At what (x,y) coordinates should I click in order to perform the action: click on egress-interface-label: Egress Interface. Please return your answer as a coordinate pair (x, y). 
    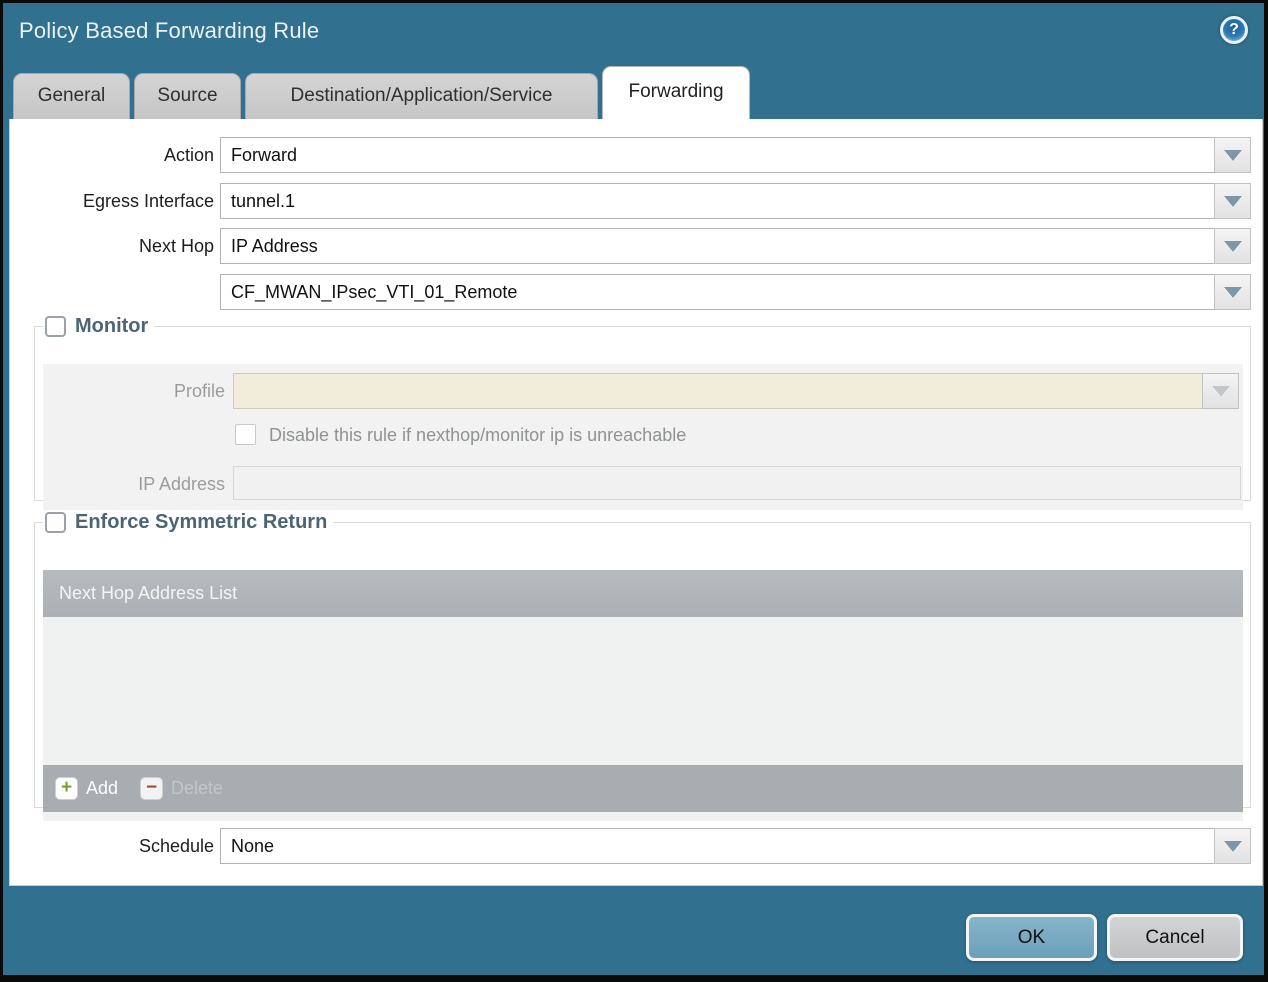
    Looking at the image, I should click on (148, 201).